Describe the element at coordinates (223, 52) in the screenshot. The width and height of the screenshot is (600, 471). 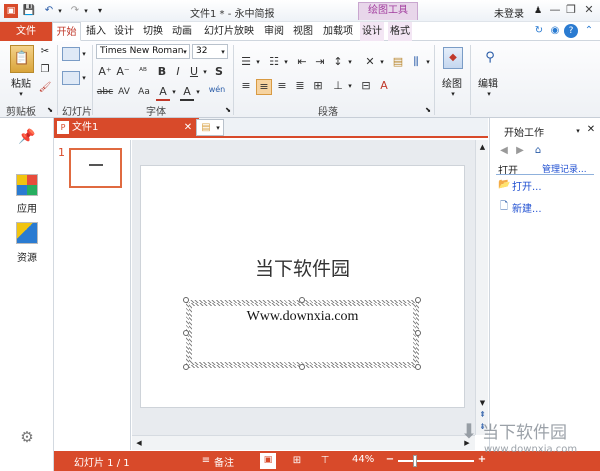
I see `font-size-dropdown-icon: ▾` at that location.